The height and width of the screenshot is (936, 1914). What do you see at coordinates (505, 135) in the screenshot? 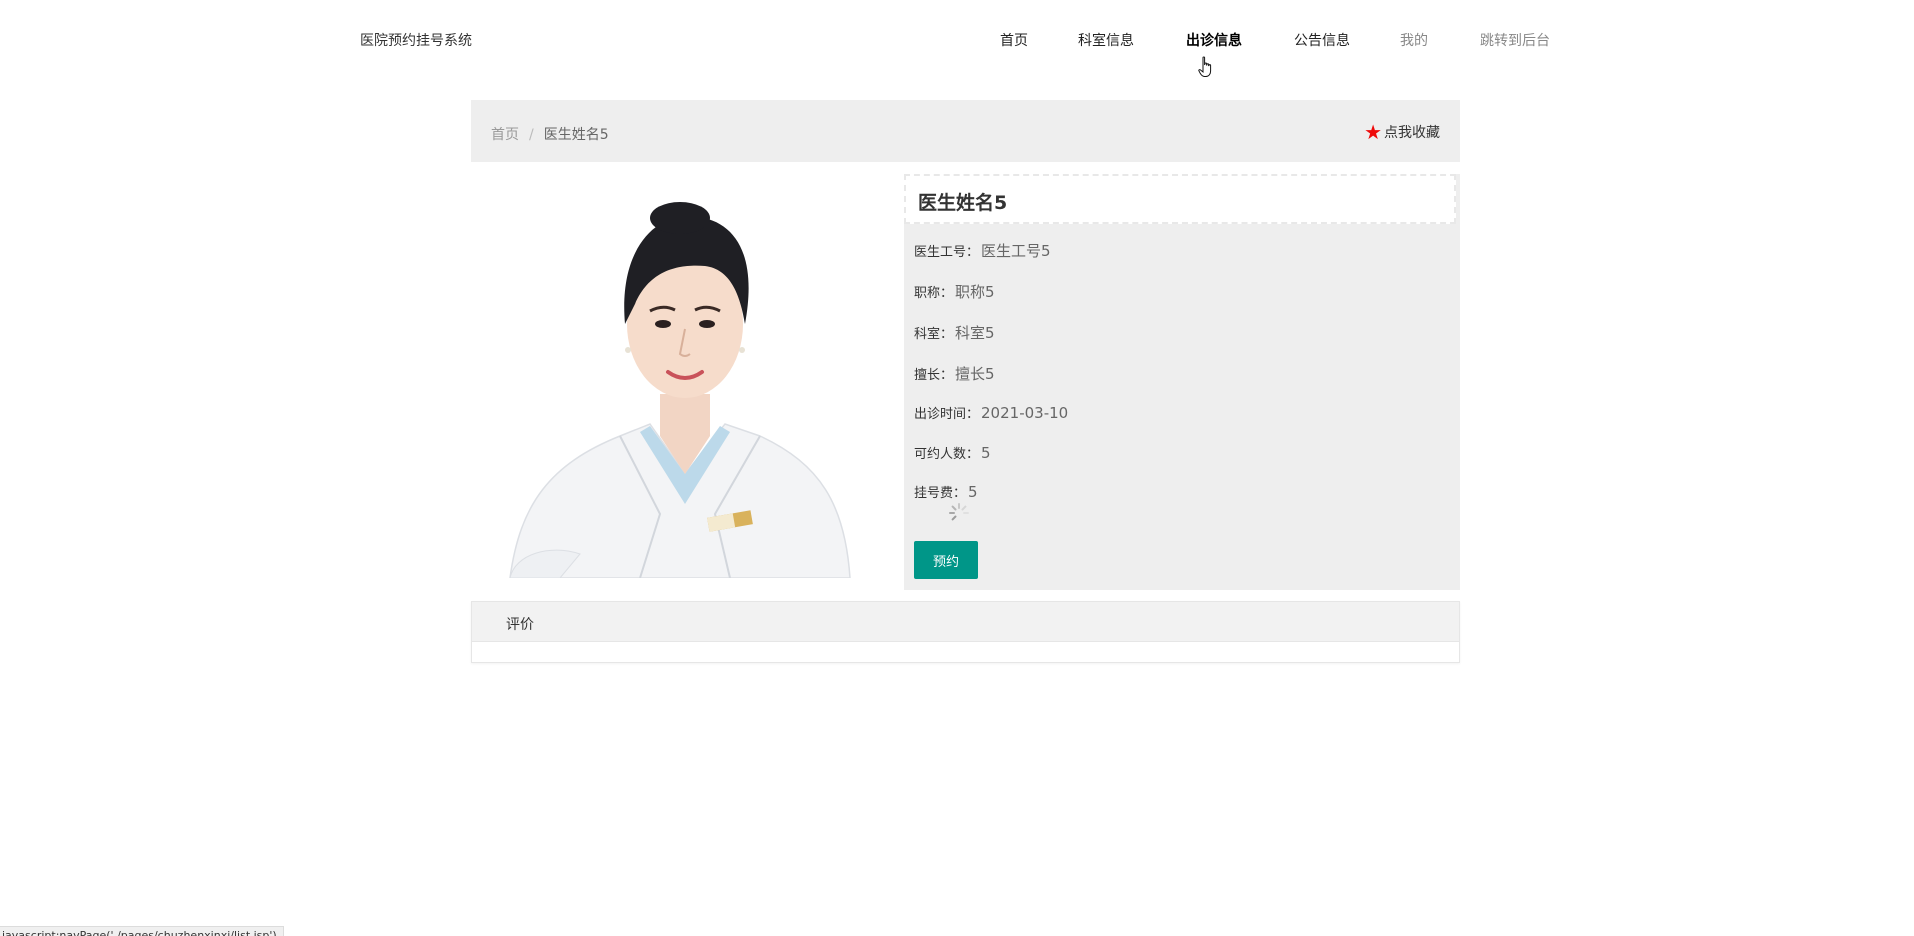
I see `breadcrumb-home-link: 首页` at bounding box center [505, 135].